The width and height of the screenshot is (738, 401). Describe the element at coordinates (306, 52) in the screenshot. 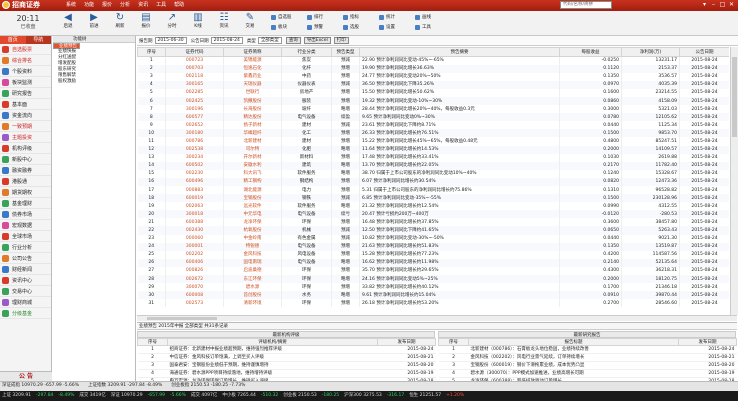

I see `column-header: 行业分类` at that location.